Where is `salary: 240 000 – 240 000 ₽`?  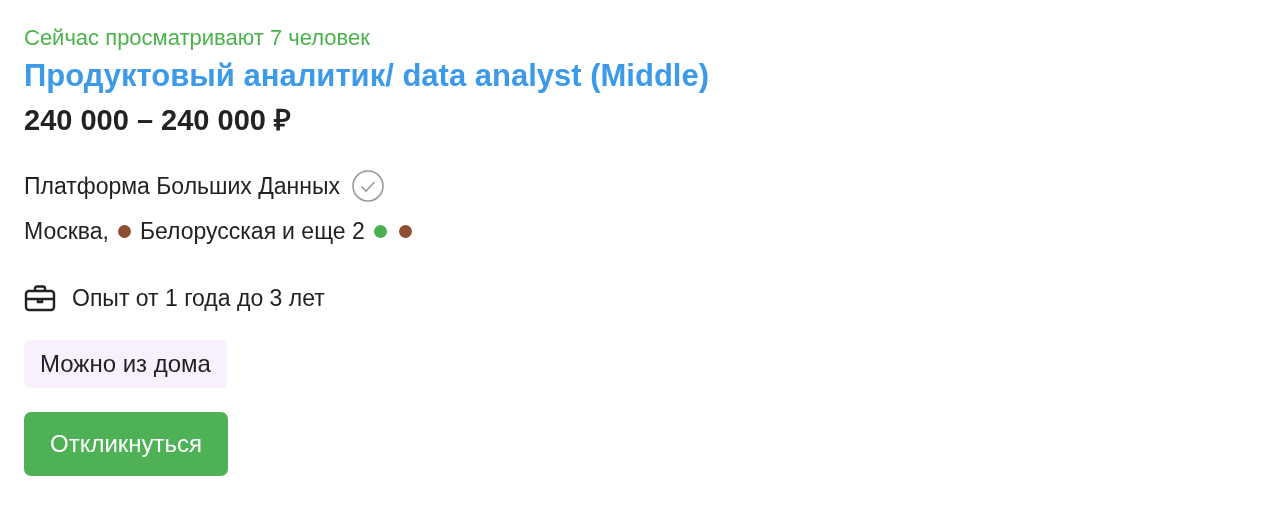 salary: 240 000 – 240 000 ₽ is located at coordinates (157, 120).